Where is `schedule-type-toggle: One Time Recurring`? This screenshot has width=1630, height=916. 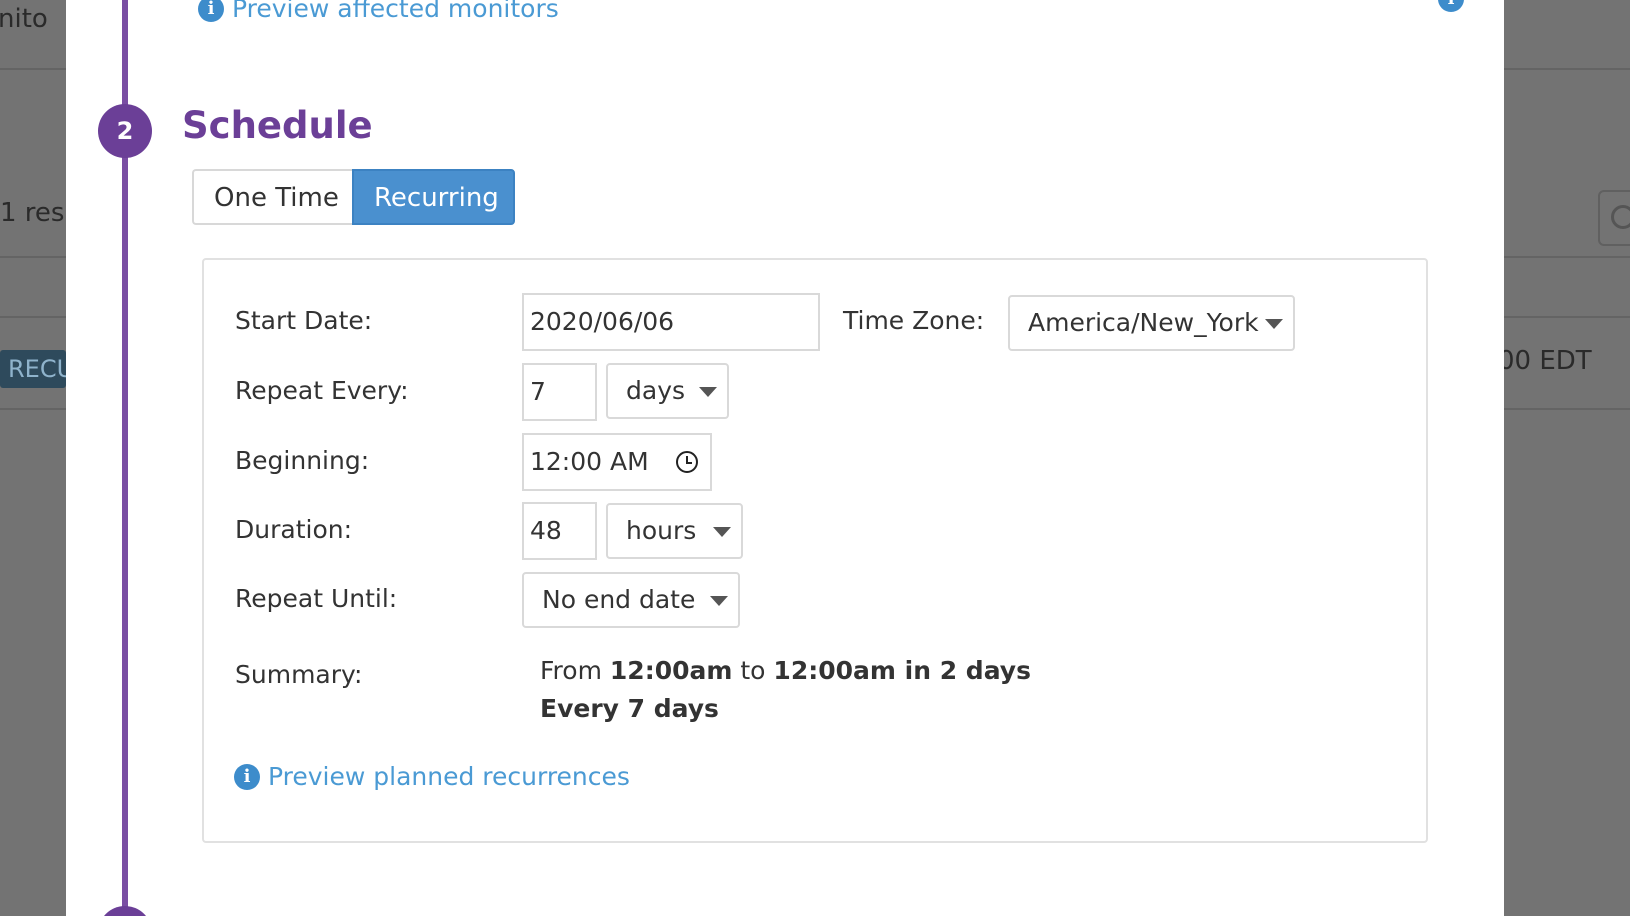
schedule-type-toggle: One Time Recurring is located at coordinates (353, 197).